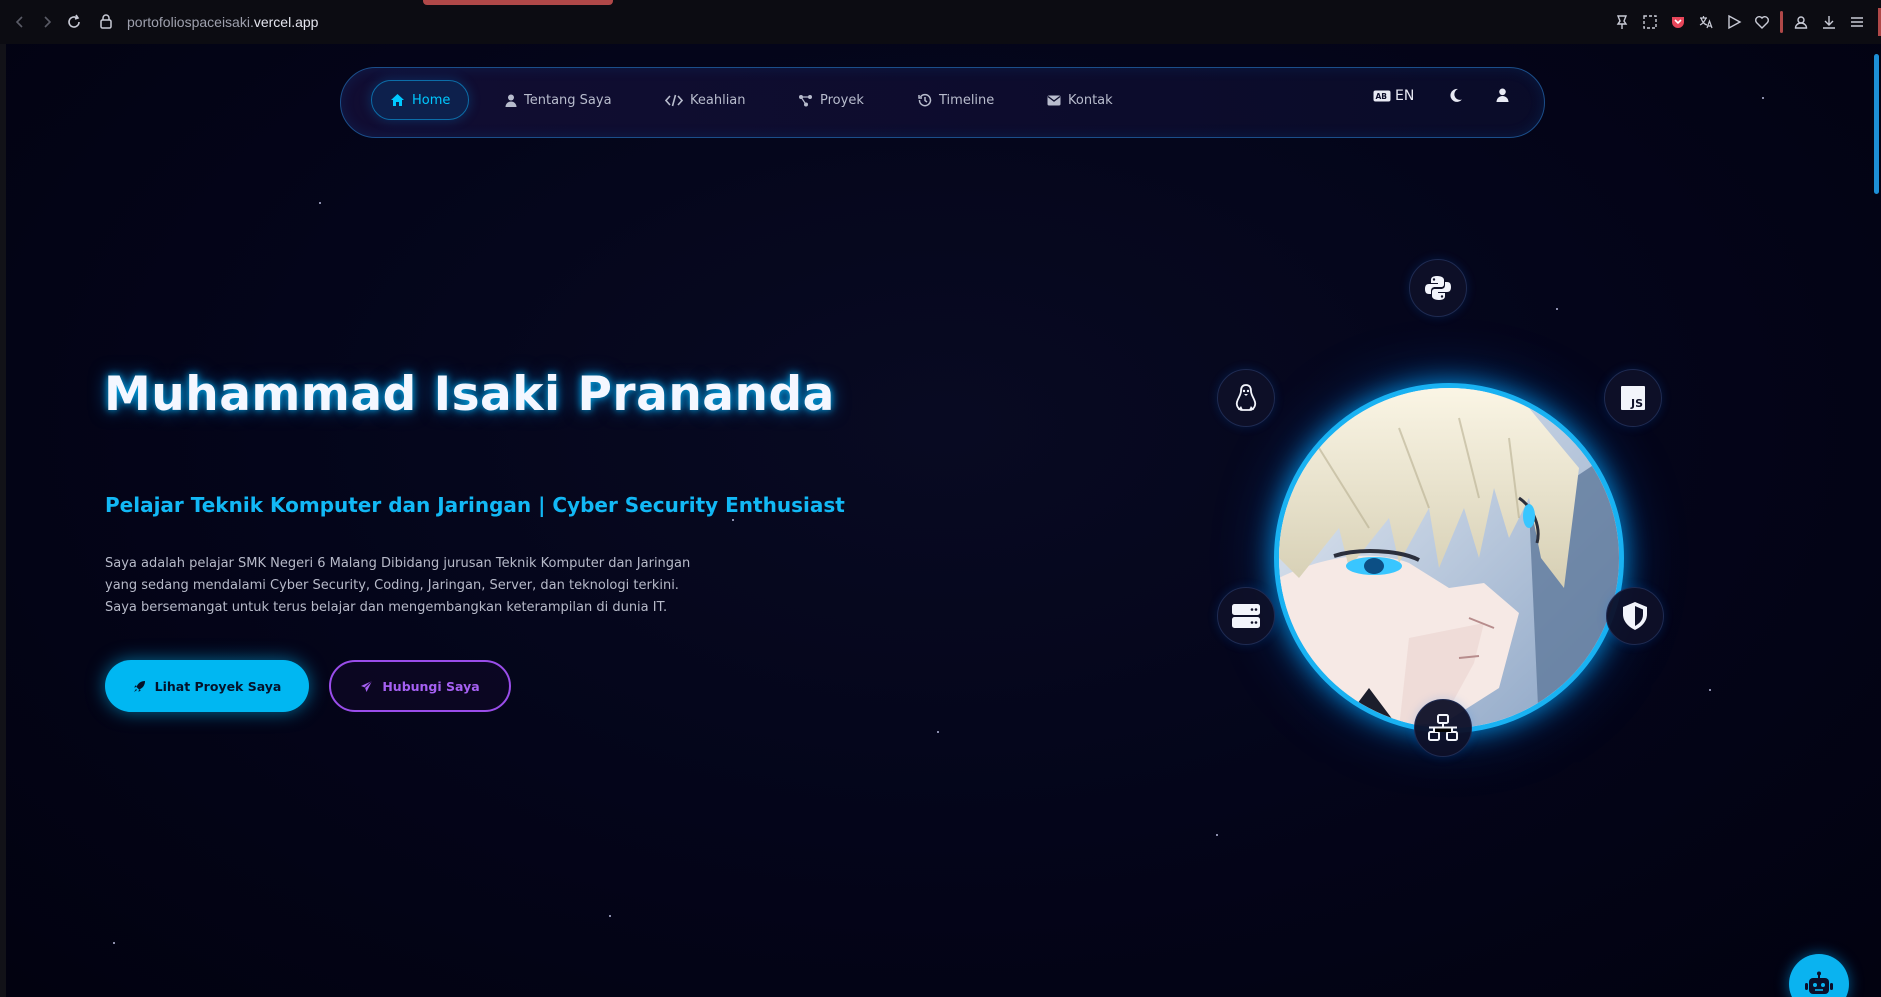 The width and height of the screenshot is (1881, 997). Describe the element at coordinates (397, 100) in the screenshot. I see `home-icon` at that location.